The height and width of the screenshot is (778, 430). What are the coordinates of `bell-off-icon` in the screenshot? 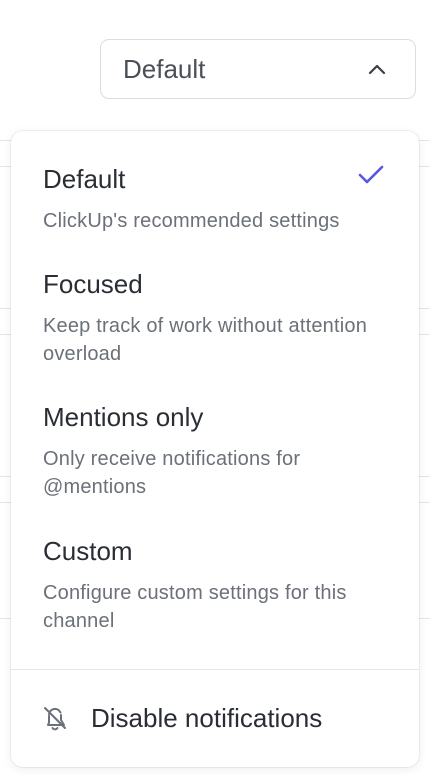 It's located at (55, 719).